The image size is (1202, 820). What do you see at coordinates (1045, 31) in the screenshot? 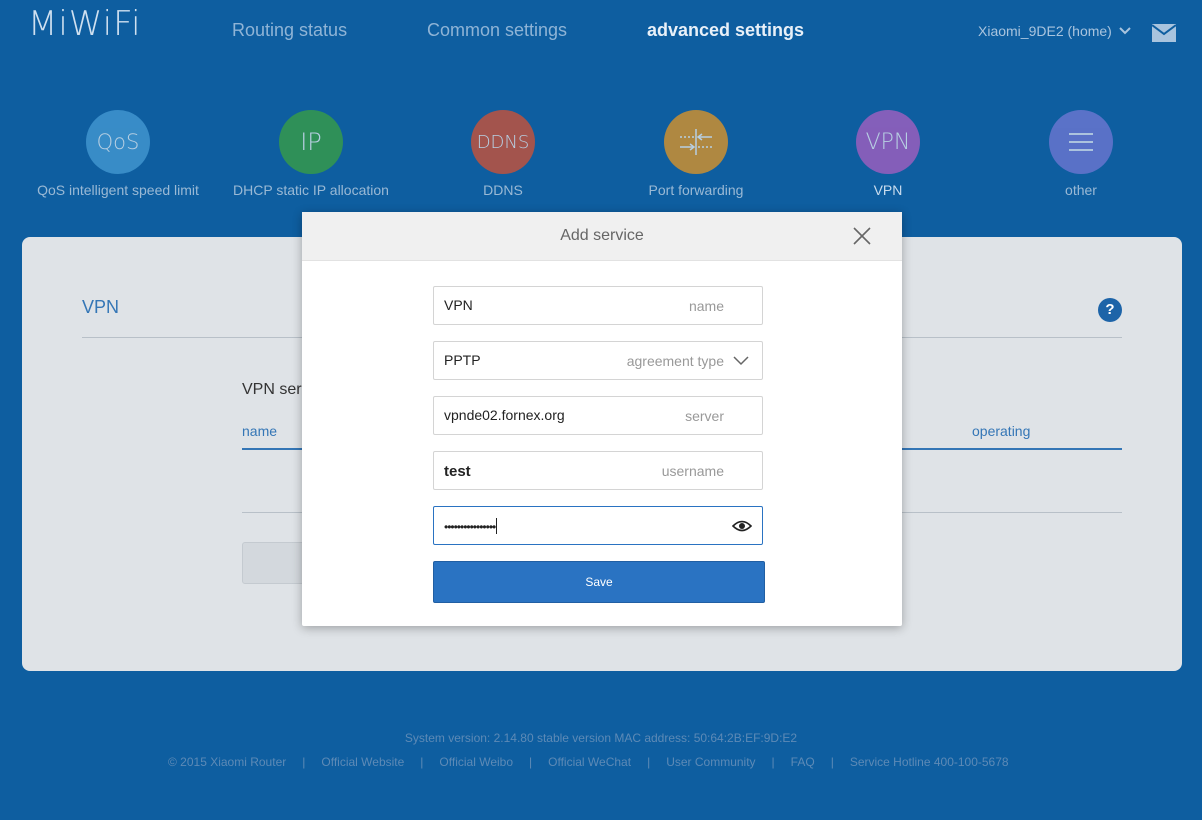
I see `account-name: Xiaomi_9DE2 (home)` at bounding box center [1045, 31].